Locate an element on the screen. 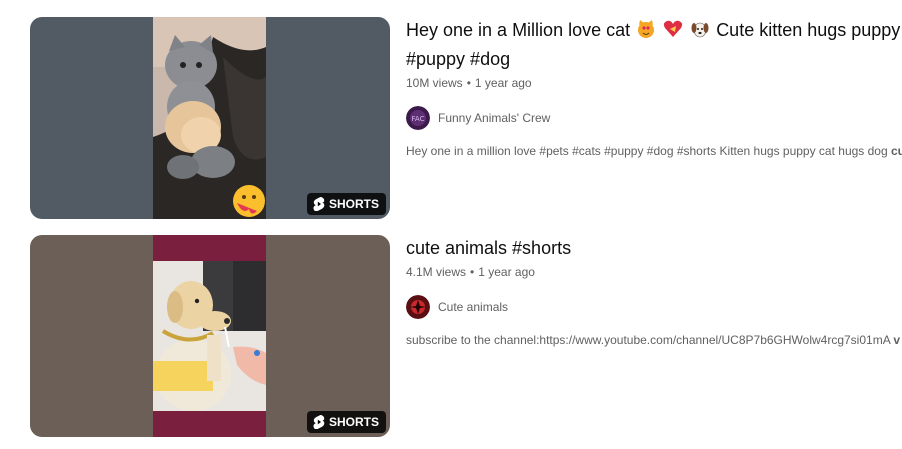 This screenshot has height=449, width=902. video-title-text: cute animals #shorts is located at coordinates (489, 248).